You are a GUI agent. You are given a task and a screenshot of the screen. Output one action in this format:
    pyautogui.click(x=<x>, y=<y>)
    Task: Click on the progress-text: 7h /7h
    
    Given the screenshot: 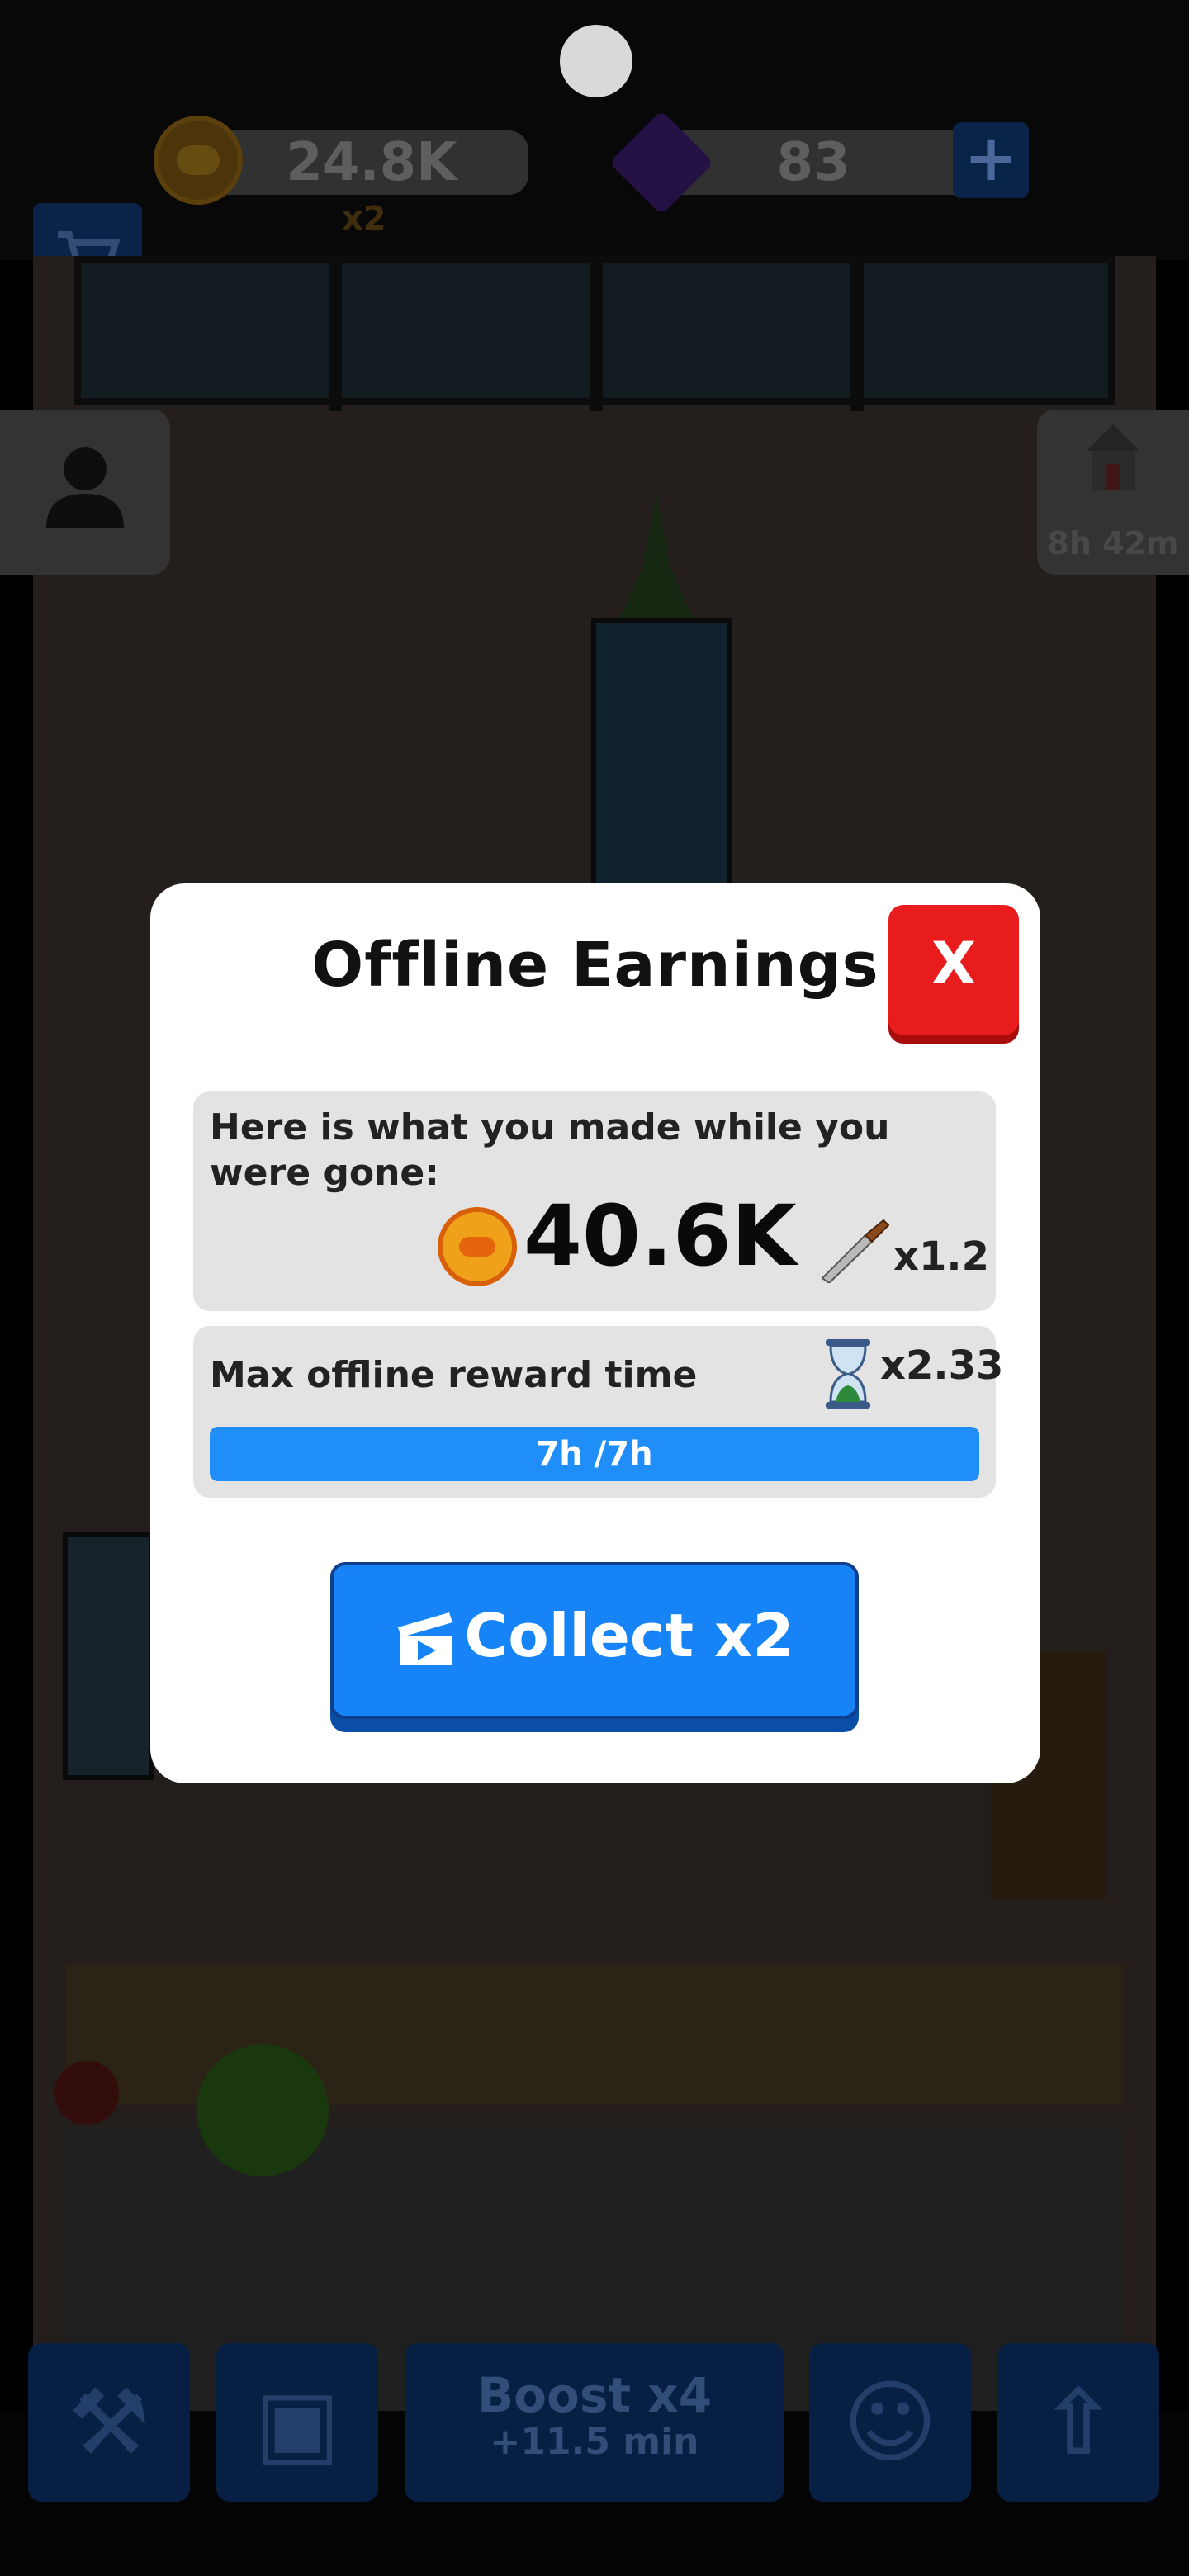 What is the action you would take?
    pyautogui.click(x=594, y=1454)
    